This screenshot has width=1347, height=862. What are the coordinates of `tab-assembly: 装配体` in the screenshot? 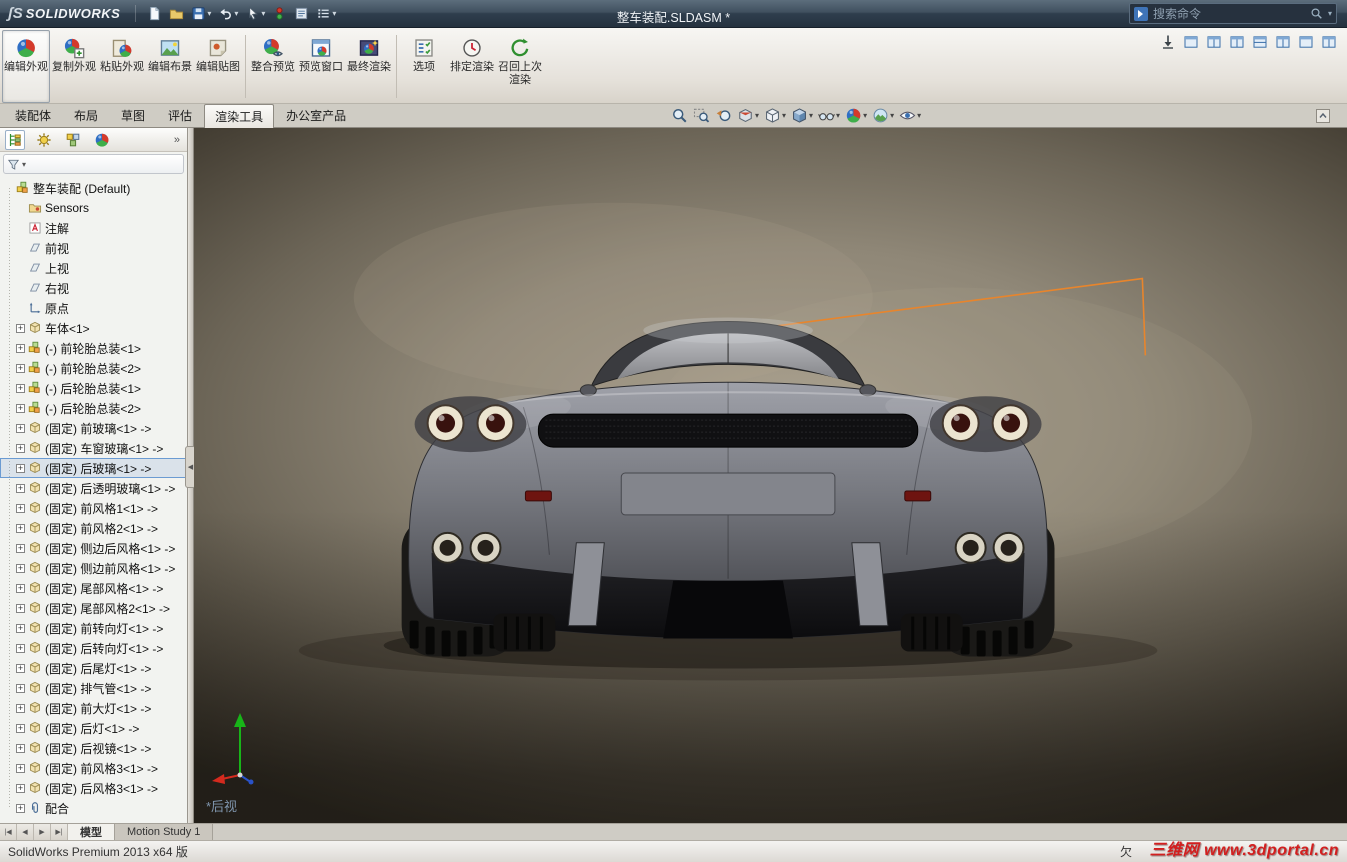 It's located at (33, 115).